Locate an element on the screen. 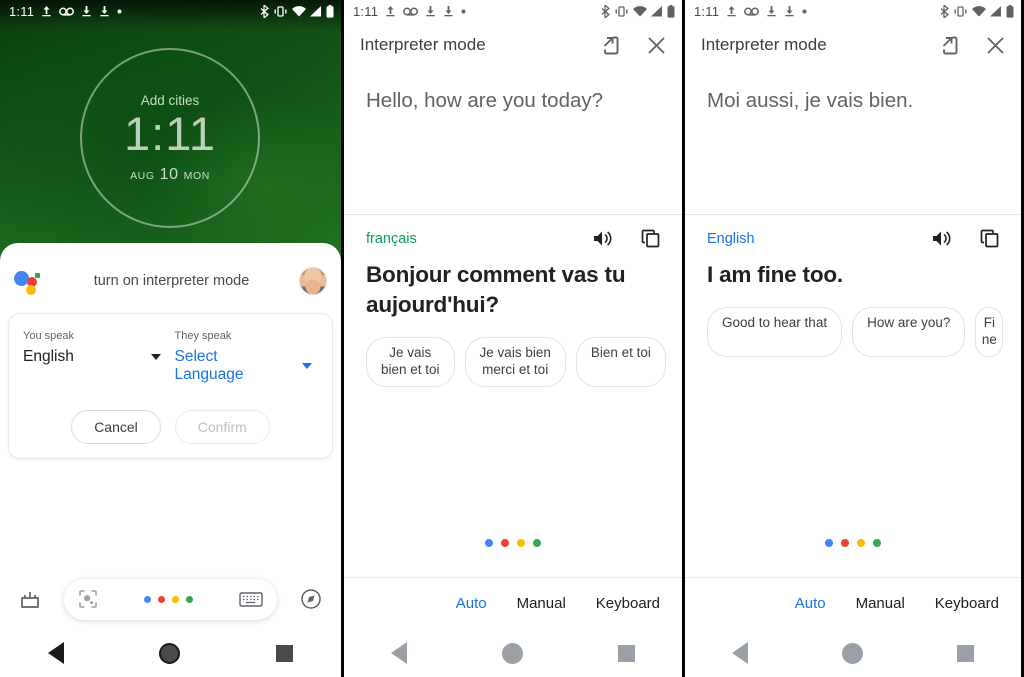 The height and width of the screenshot is (677, 1024). translation-header: français is located at coordinates (516, 238).